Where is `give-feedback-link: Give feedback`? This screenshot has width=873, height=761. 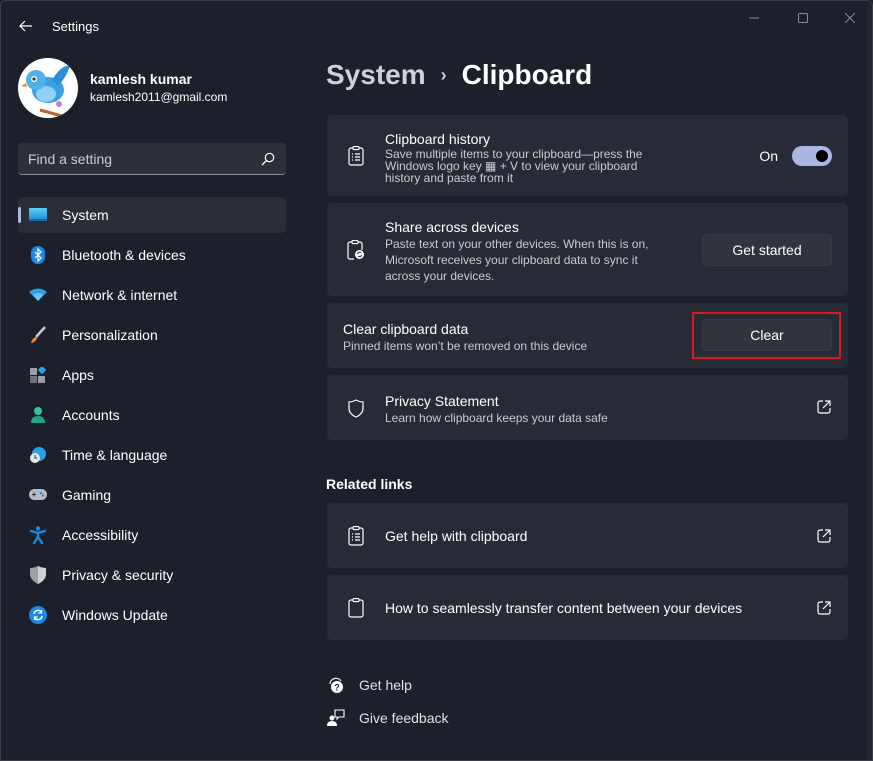 give-feedback-link: Give feedback is located at coordinates (387, 718).